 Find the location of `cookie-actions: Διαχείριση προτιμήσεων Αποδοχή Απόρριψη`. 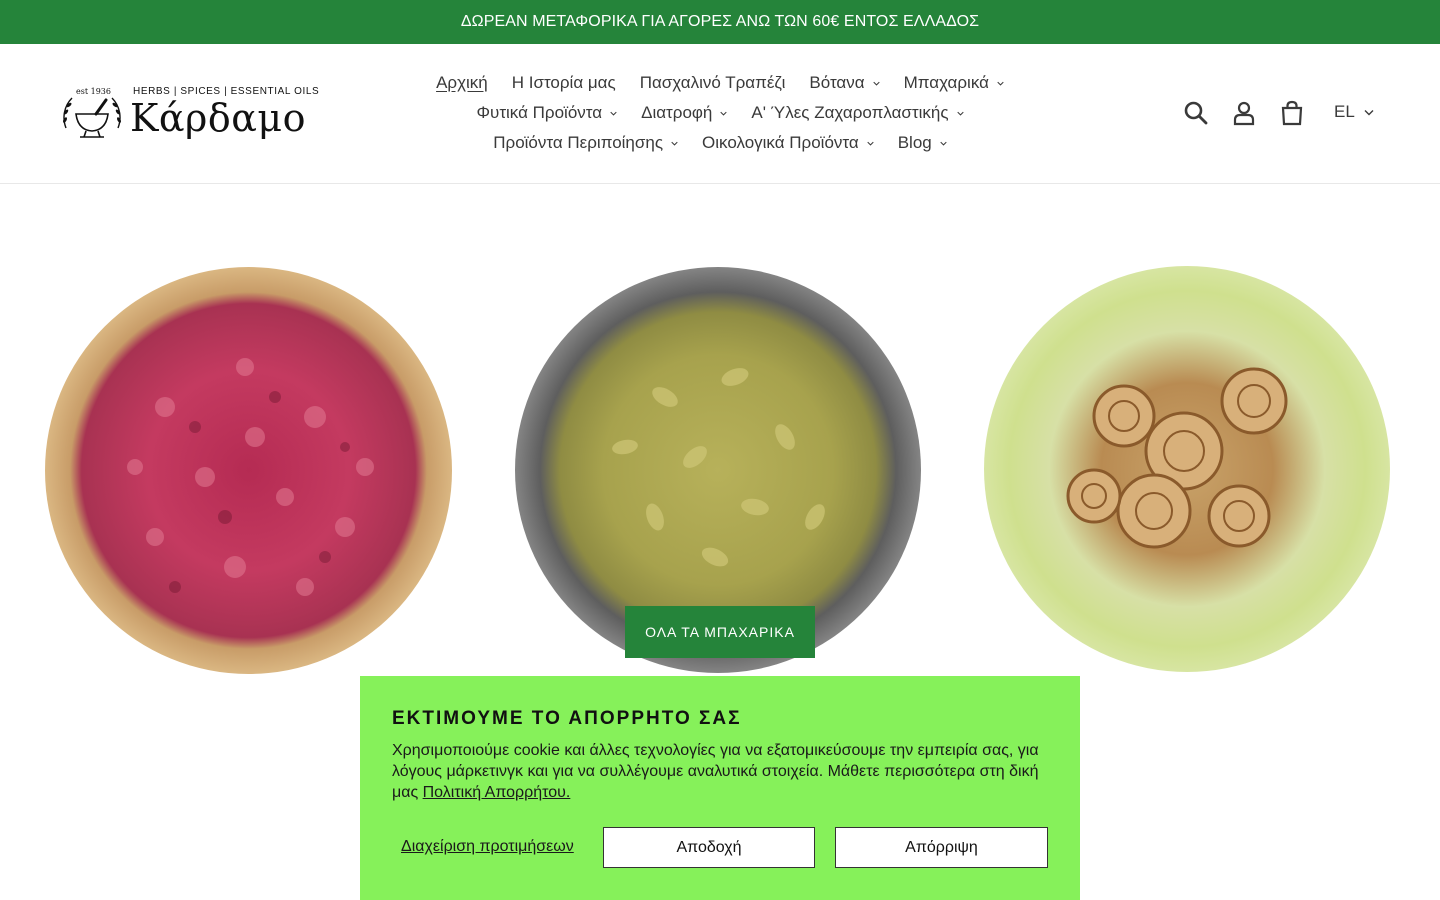

cookie-actions: Διαχείριση προτιμήσεων Αποδοχή Απόρριψη is located at coordinates (720, 847).